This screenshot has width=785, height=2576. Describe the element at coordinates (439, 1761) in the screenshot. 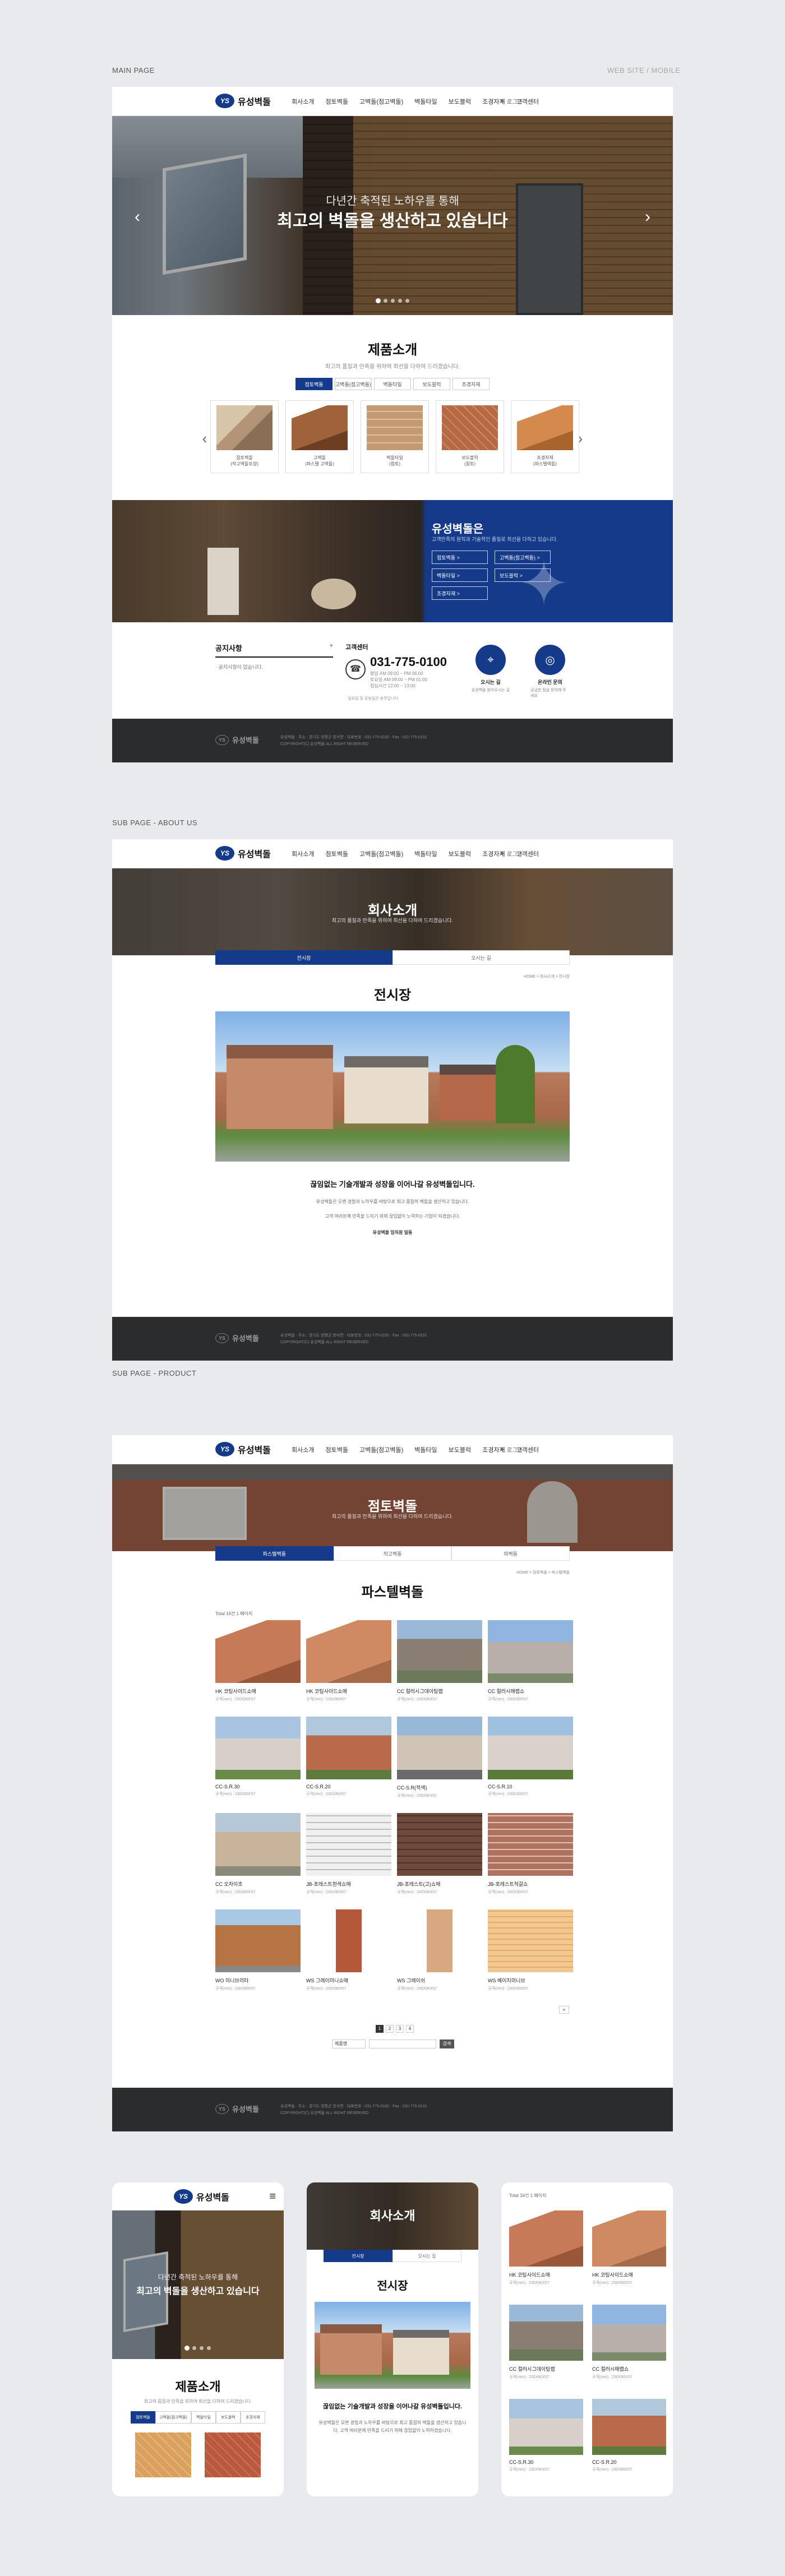

I see `product-card: CC-S.R(적색) 규격(mm) : 230X90X57` at that location.